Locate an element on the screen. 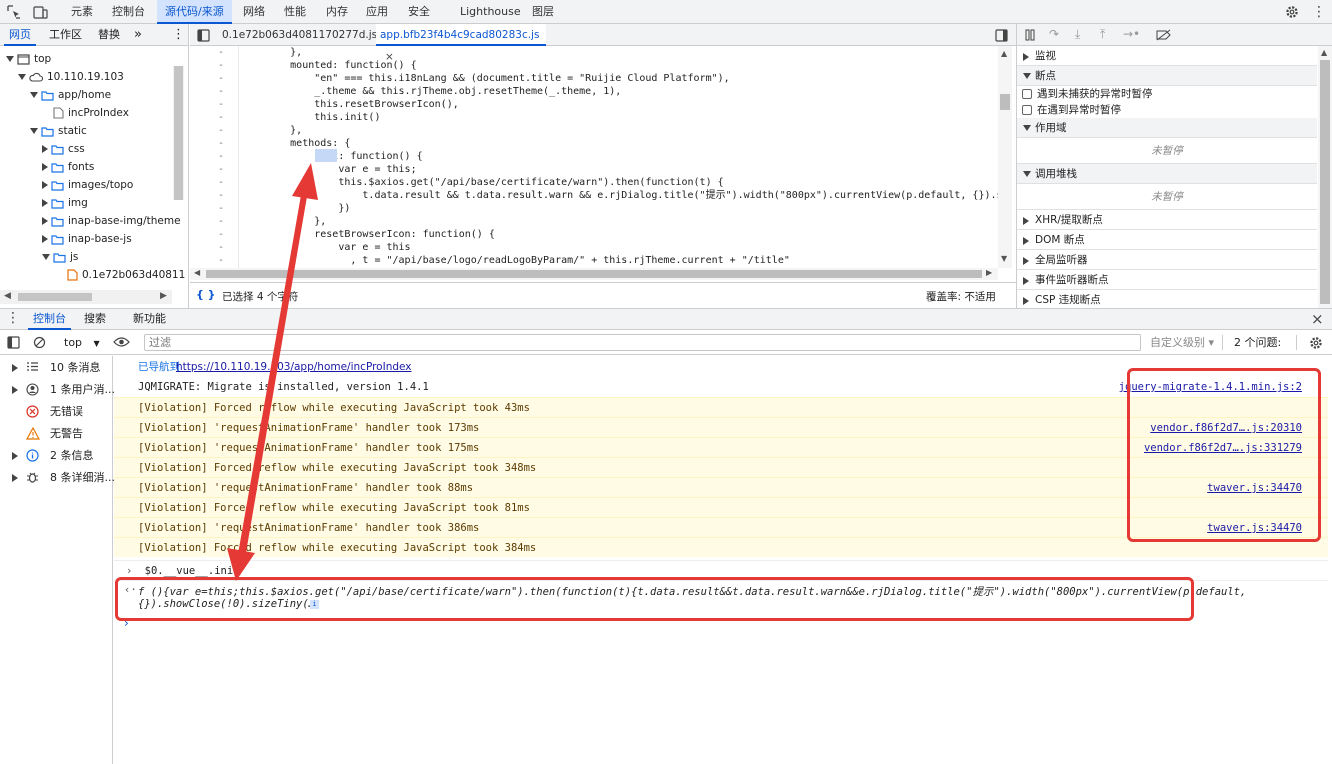  top-tab-3: 网络 is located at coordinates (254, 12).